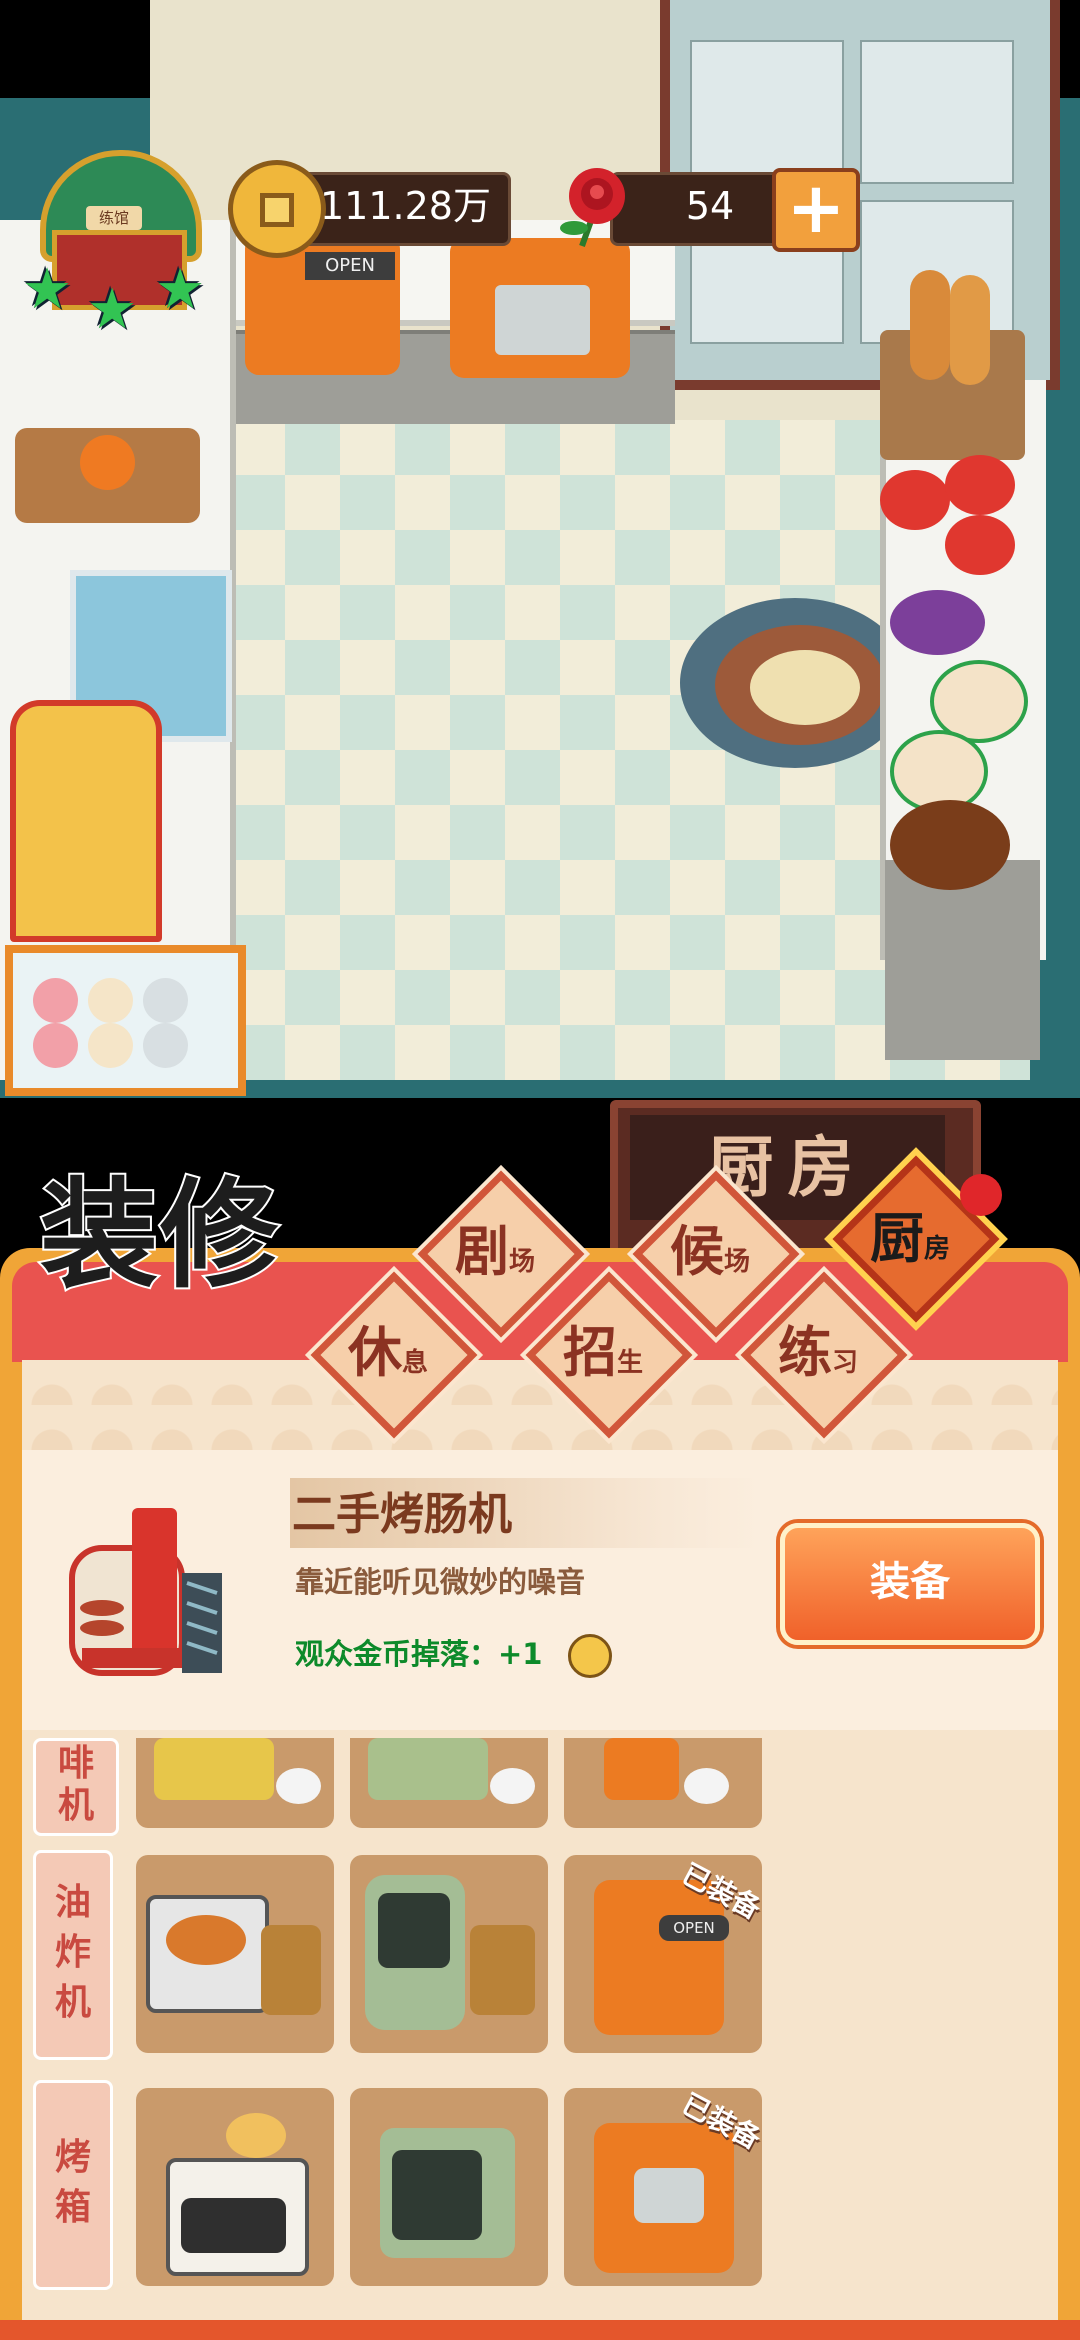 The height and width of the screenshot is (2340, 1080). What do you see at coordinates (592, 208) in the screenshot?
I see `rose-icon` at bounding box center [592, 208].